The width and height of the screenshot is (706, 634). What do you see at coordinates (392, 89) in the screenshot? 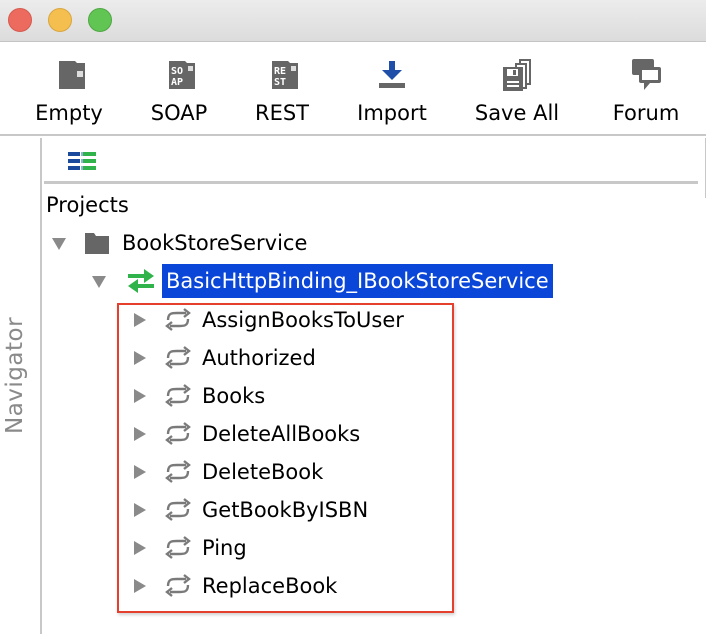
I see `import-button: Import` at bounding box center [392, 89].